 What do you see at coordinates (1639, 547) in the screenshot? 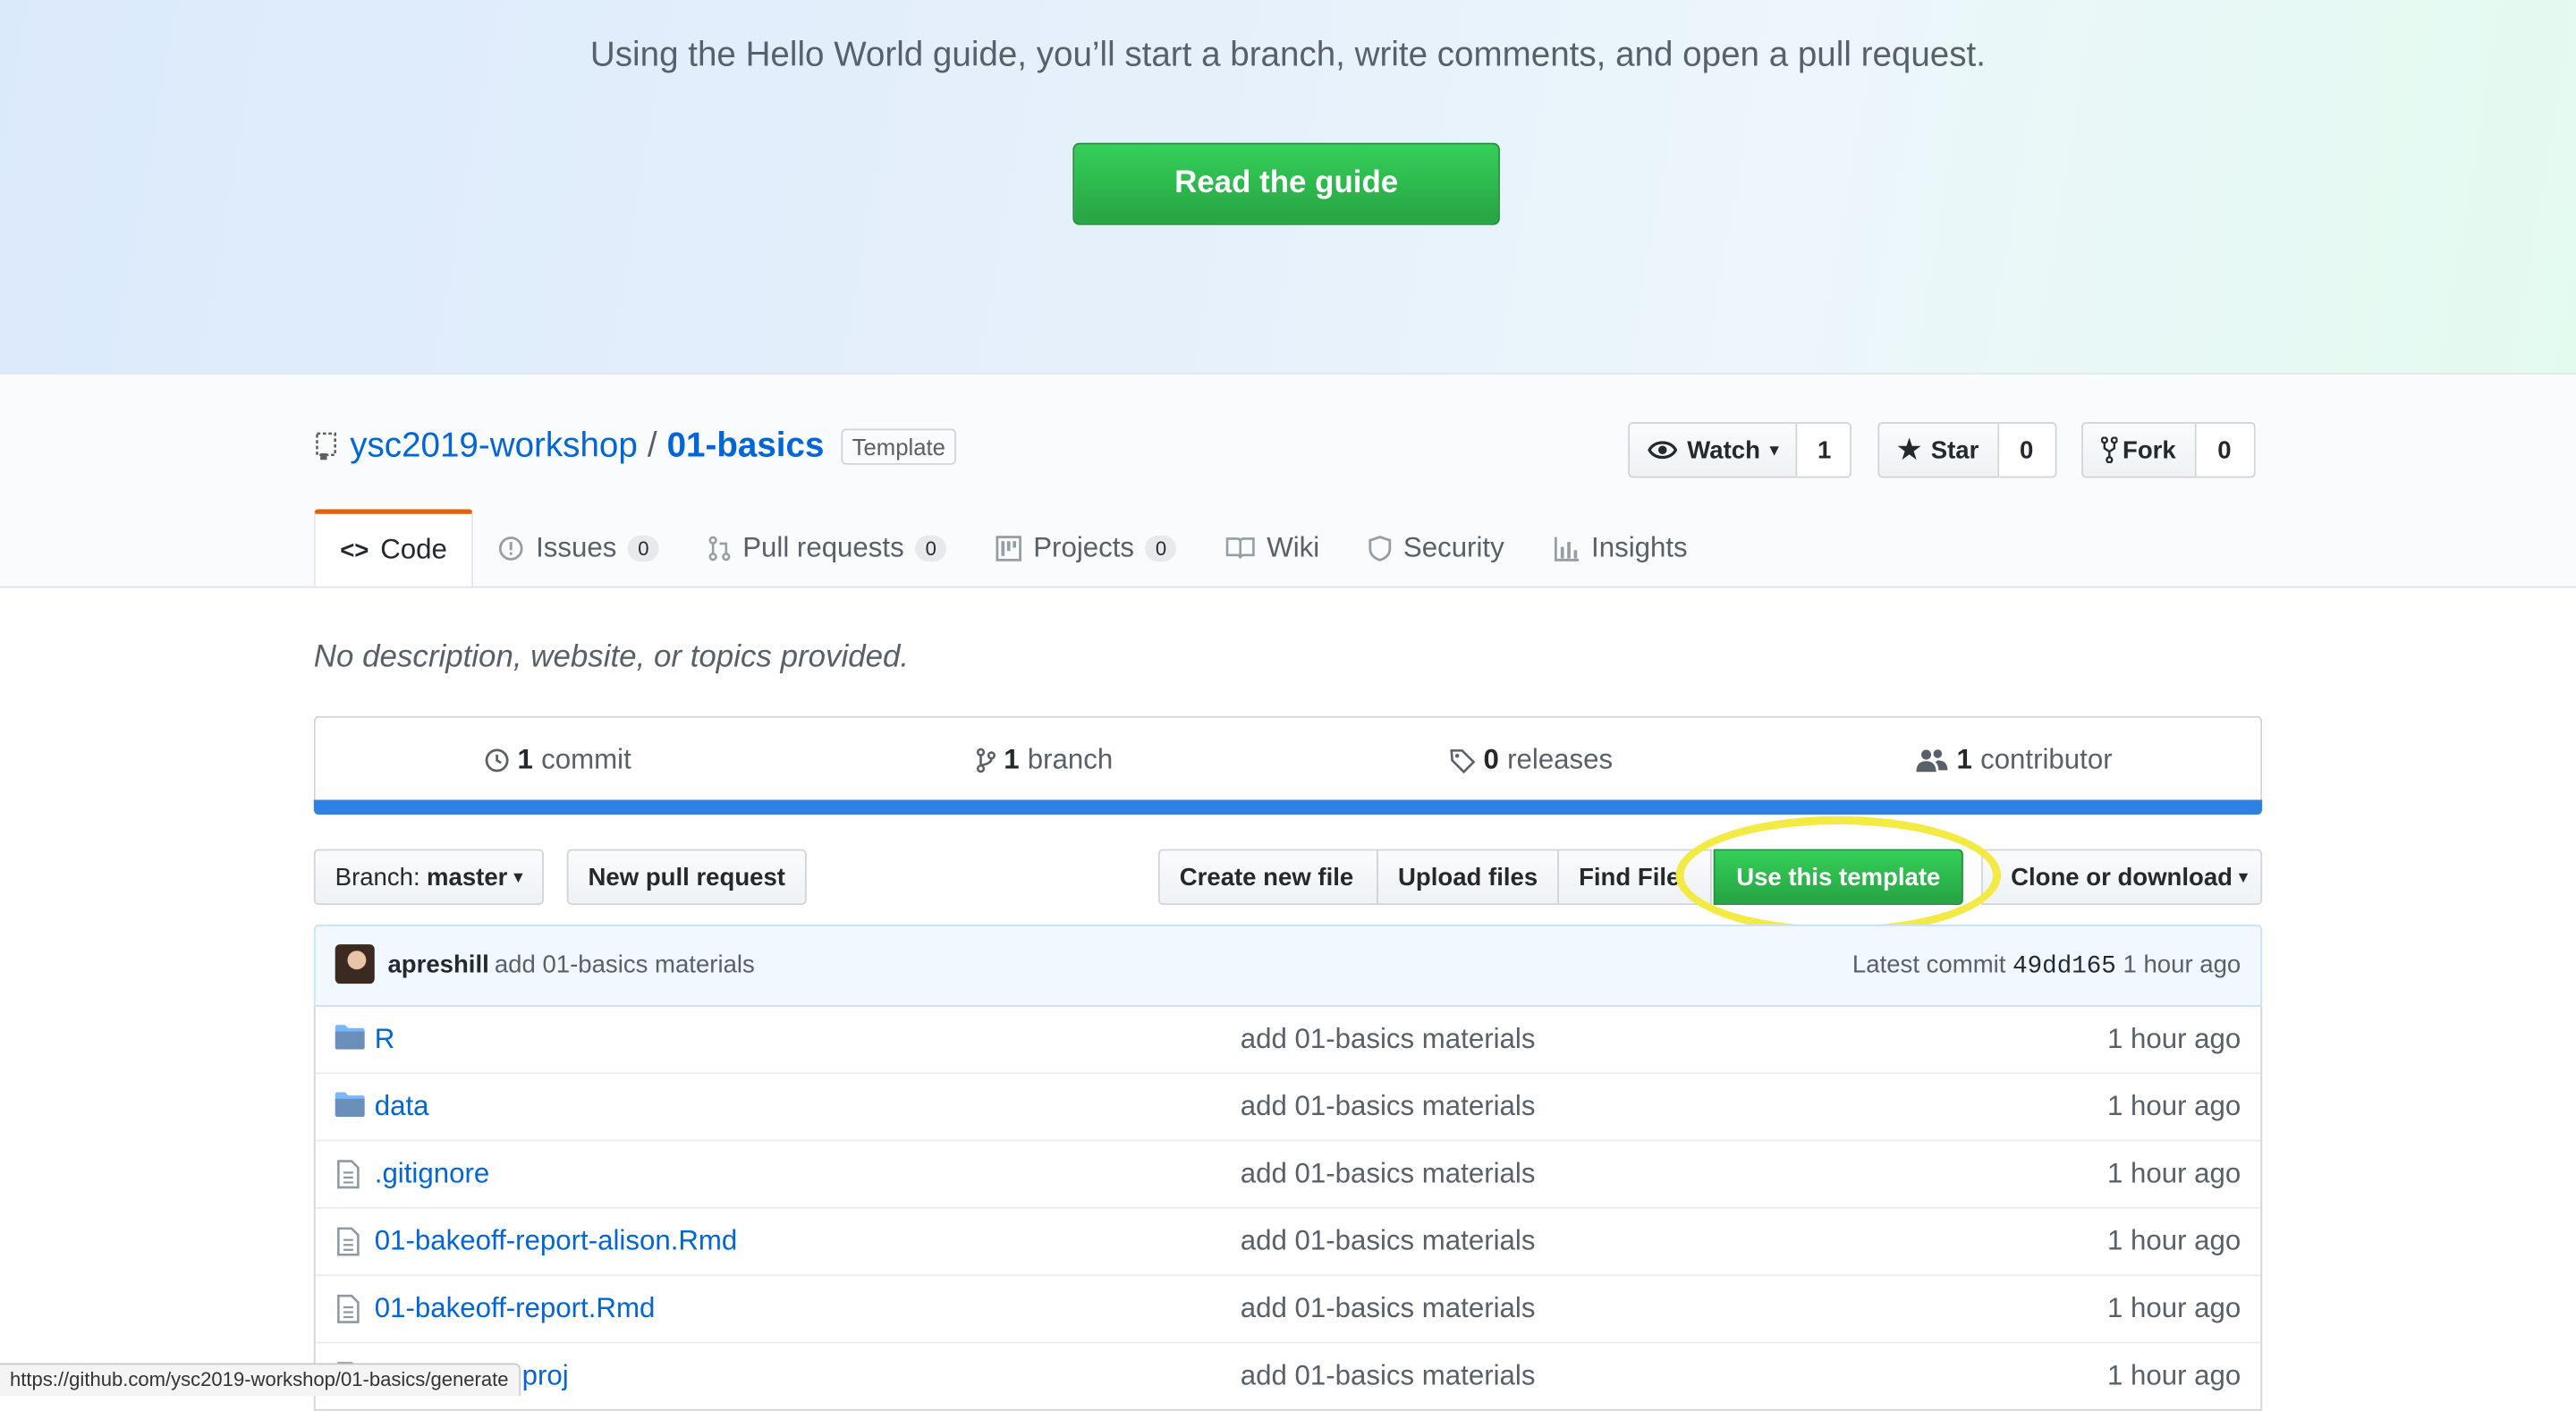
I see `tab-insights-label: Insights` at bounding box center [1639, 547].